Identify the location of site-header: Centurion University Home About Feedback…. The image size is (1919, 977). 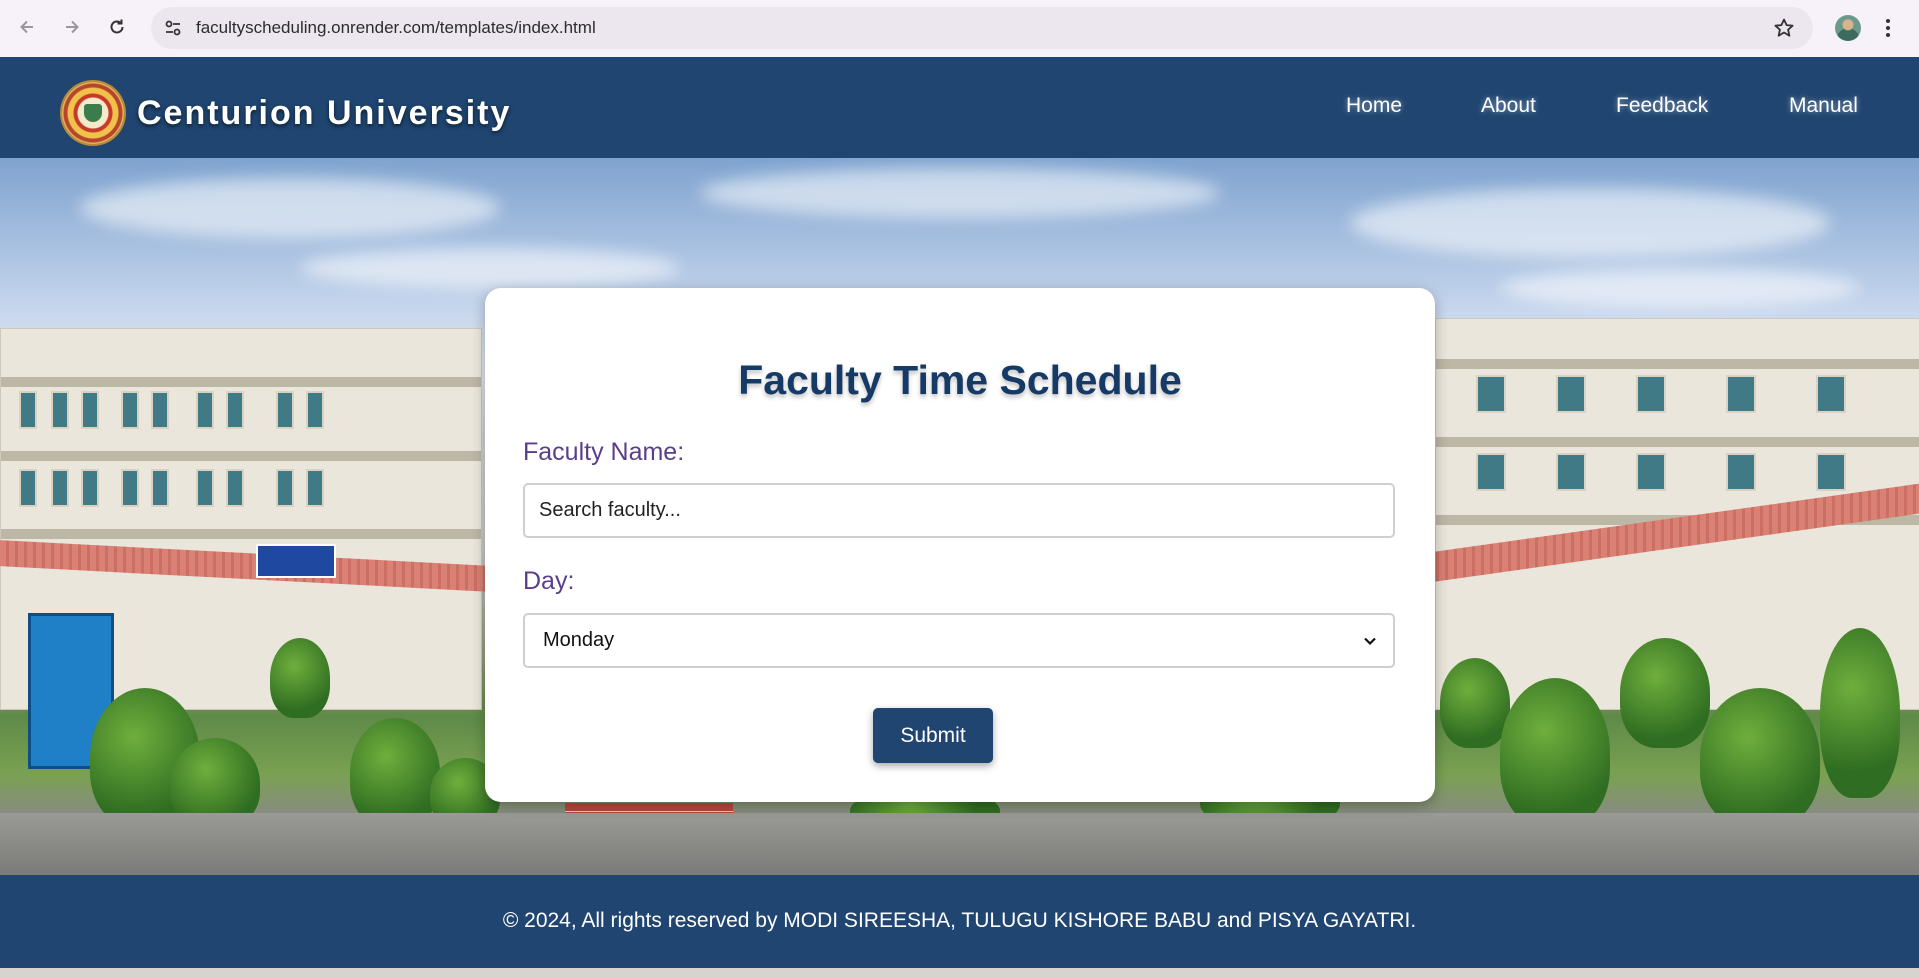
(959, 107).